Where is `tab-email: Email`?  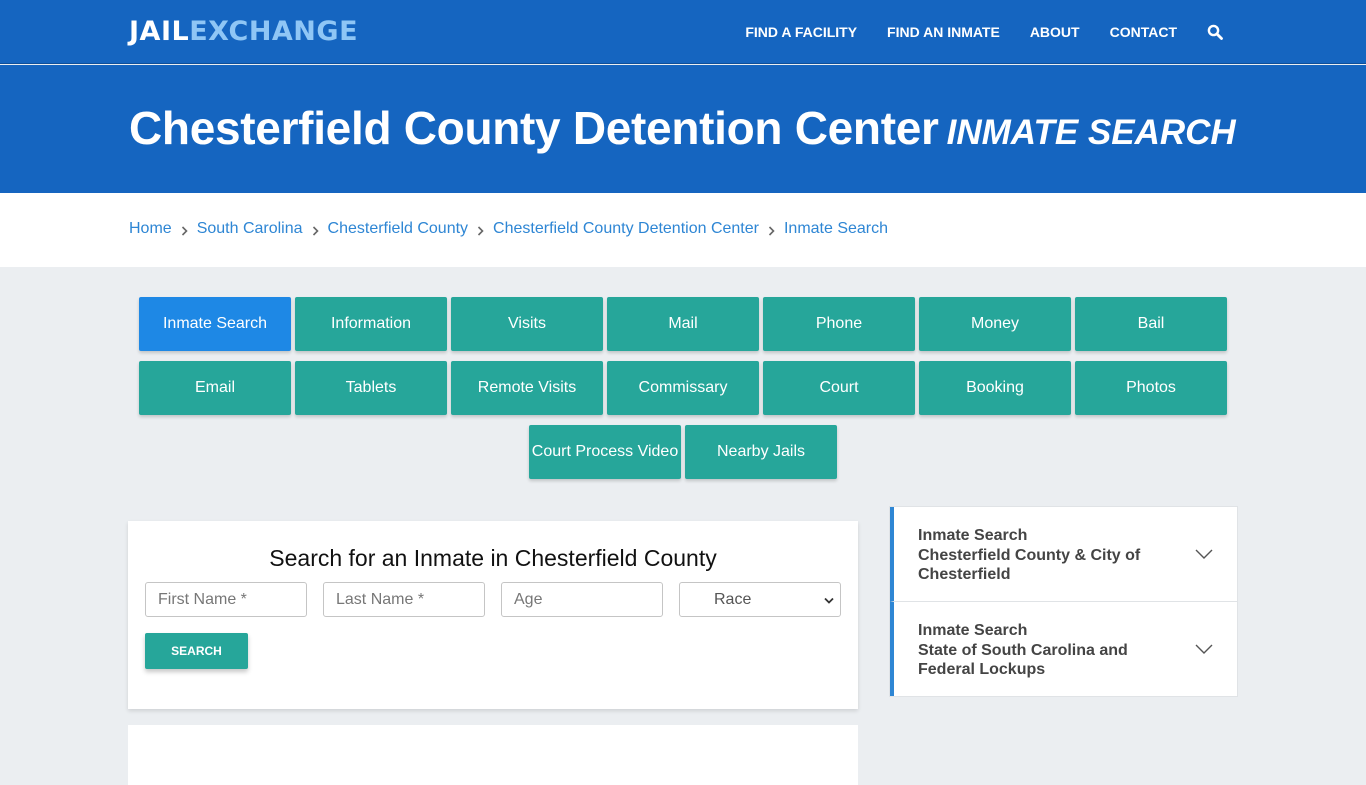 tab-email: Email is located at coordinates (215, 388).